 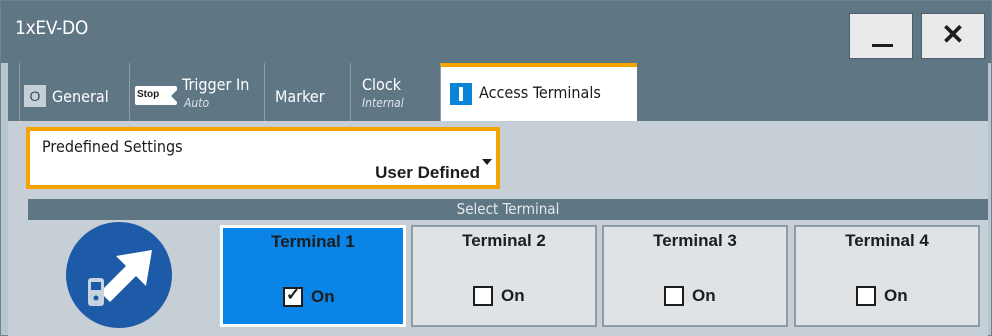 I want to click on tab-label: Clock, so click(x=382, y=84).